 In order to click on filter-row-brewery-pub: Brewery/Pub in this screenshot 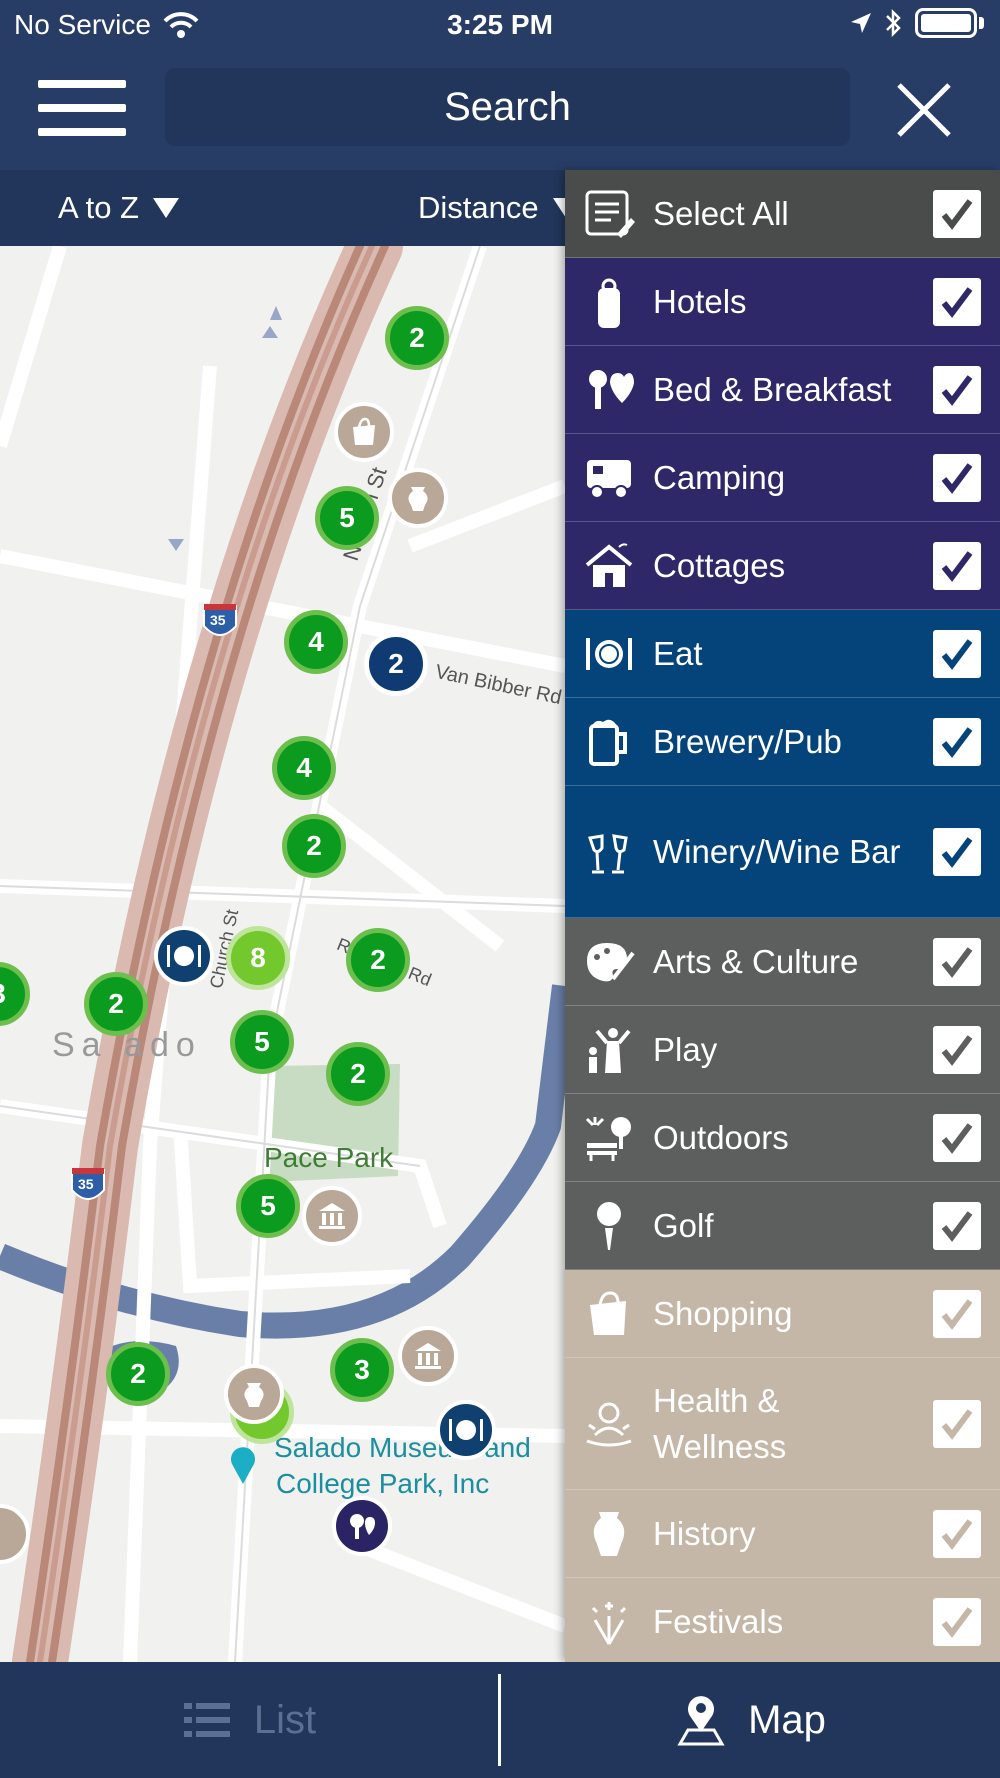, I will do `click(782, 742)`.